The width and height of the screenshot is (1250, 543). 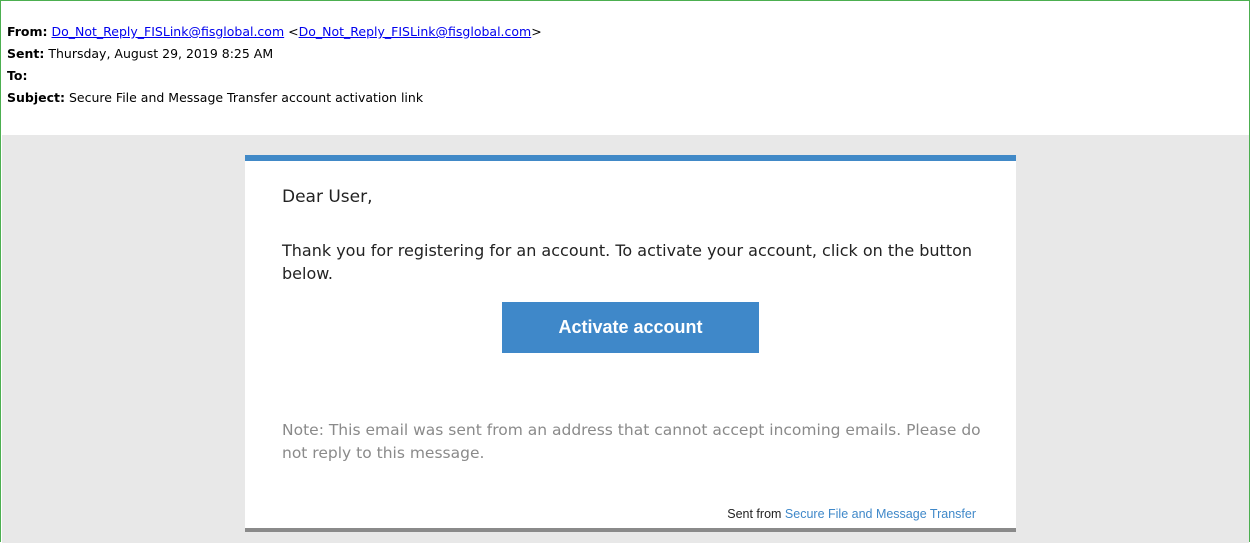 I want to click on from-bracket-open: <, so click(x=291, y=31).